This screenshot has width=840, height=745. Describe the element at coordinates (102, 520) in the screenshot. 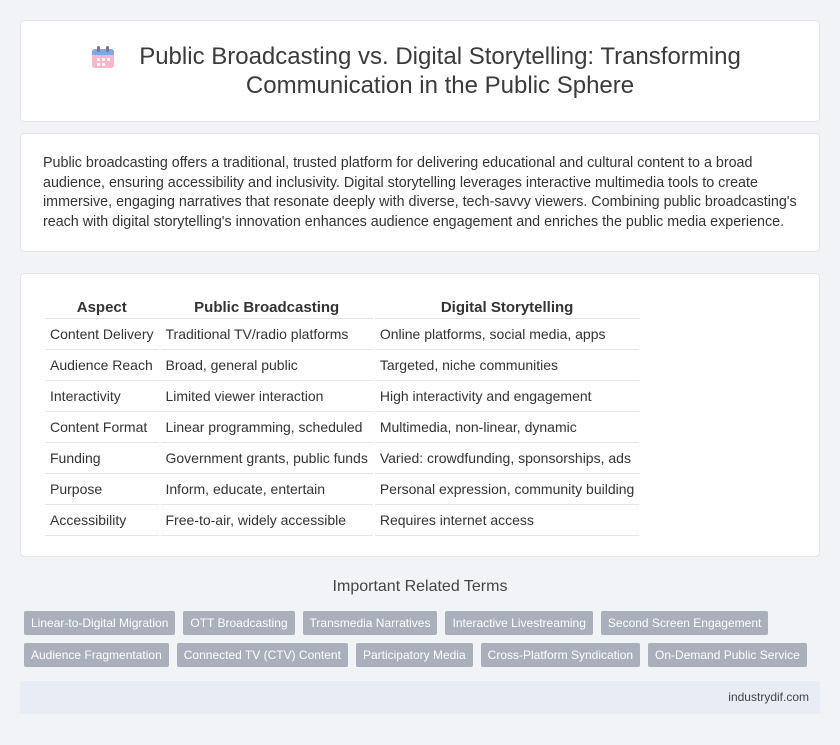

I see `cell-aspect: Accessibility` at that location.